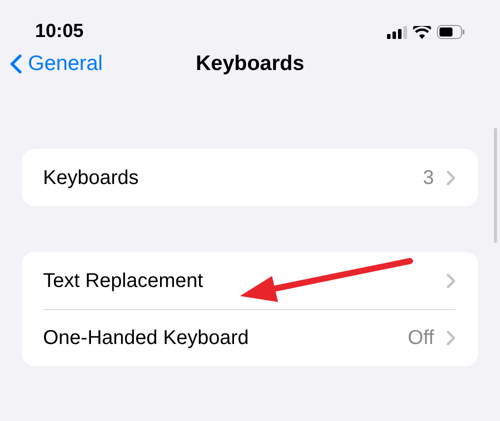 This screenshot has height=421, width=500. What do you see at coordinates (250, 177) in the screenshot?
I see `settings-row: Keyboards 3` at bounding box center [250, 177].